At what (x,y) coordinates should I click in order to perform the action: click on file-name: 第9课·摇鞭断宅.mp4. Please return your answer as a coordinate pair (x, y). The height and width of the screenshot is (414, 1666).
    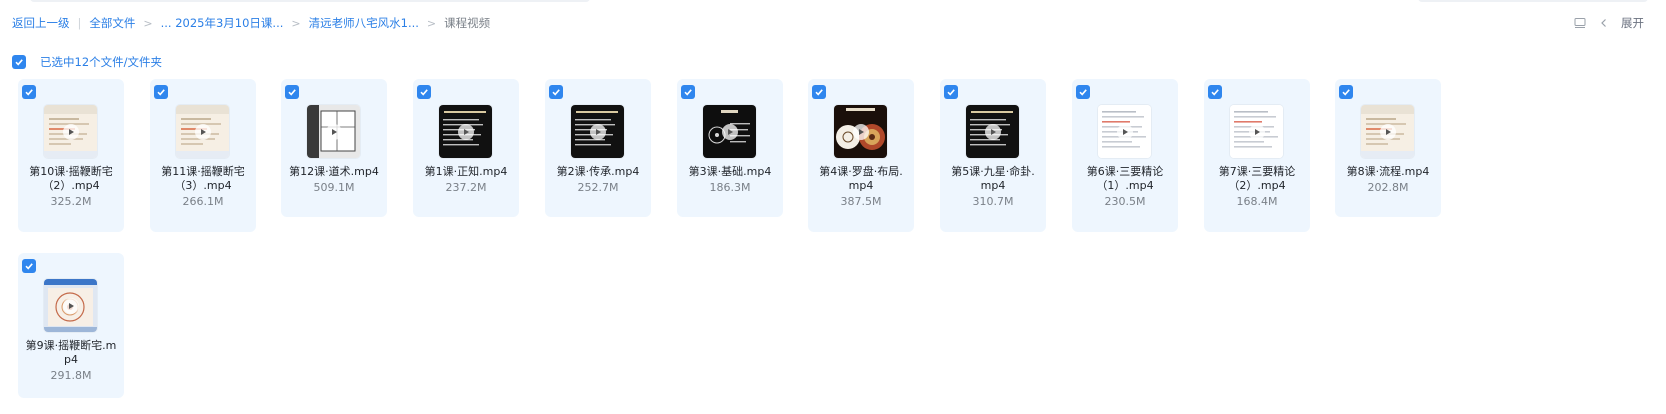
    Looking at the image, I should click on (71, 353).